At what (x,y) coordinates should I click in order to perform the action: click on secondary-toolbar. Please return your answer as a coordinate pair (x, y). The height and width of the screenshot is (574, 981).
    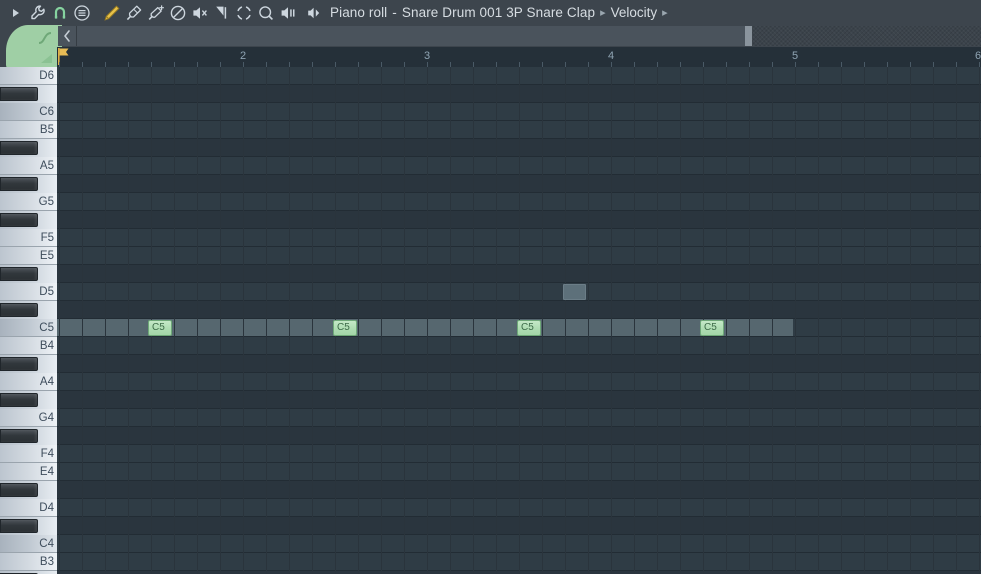
    Looking at the image, I should click on (490, 47).